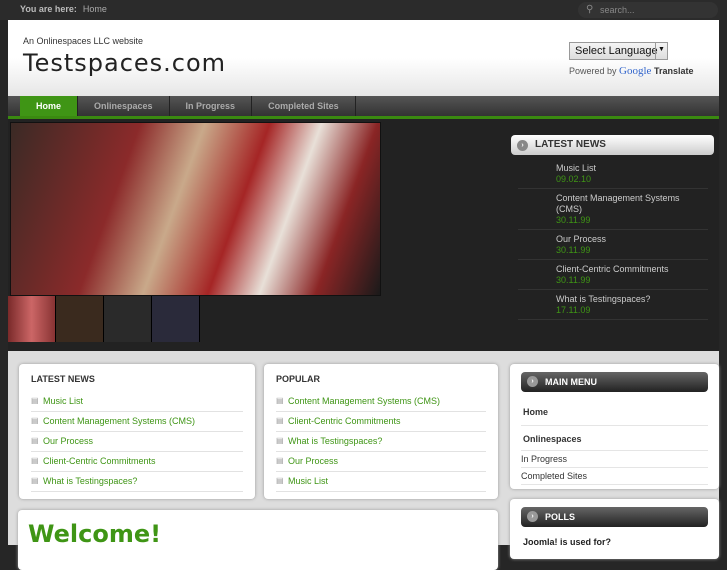  I want to click on menu-item-onlinespaces: Onlinespaces, so click(614, 438).